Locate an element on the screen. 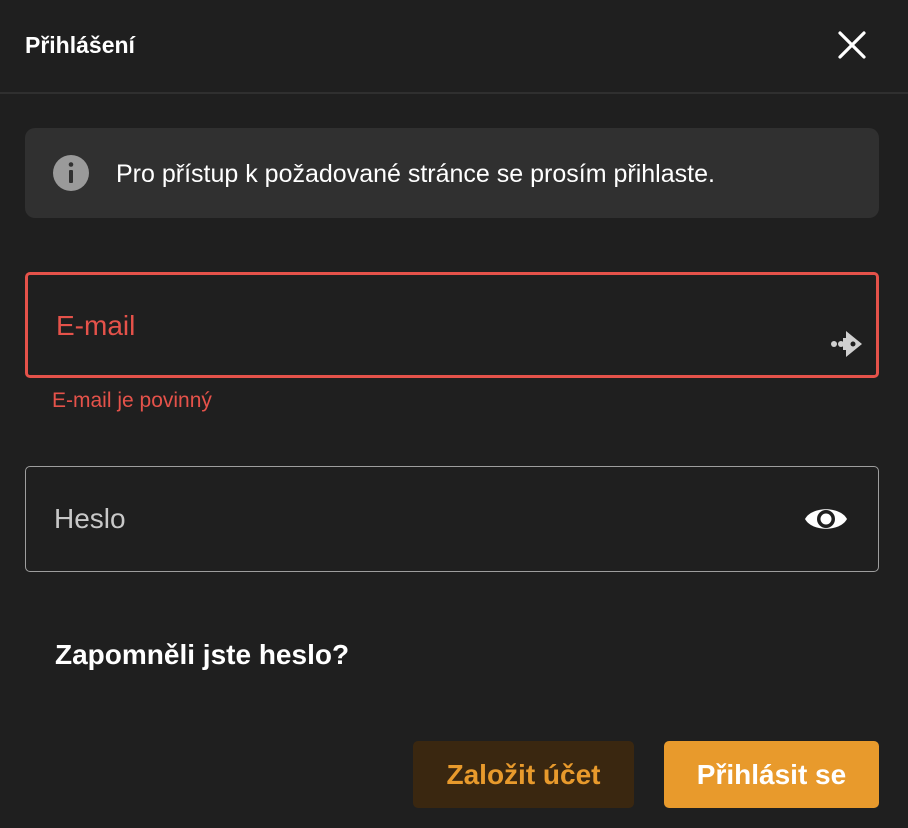  email-field: E-mail is located at coordinates (452, 325).